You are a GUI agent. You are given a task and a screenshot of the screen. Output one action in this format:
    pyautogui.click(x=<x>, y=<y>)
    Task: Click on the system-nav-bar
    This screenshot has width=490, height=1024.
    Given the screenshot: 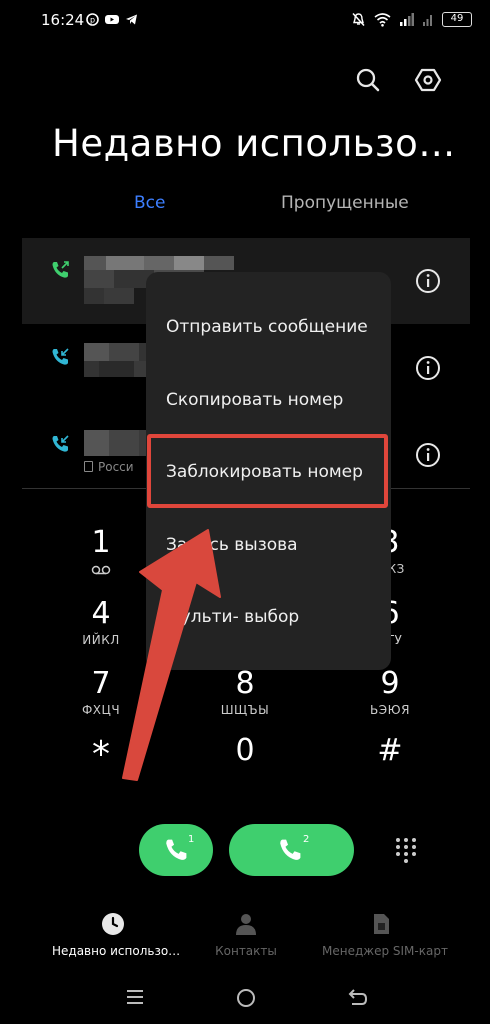 What is the action you would take?
    pyautogui.click(x=245, y=1000)
    